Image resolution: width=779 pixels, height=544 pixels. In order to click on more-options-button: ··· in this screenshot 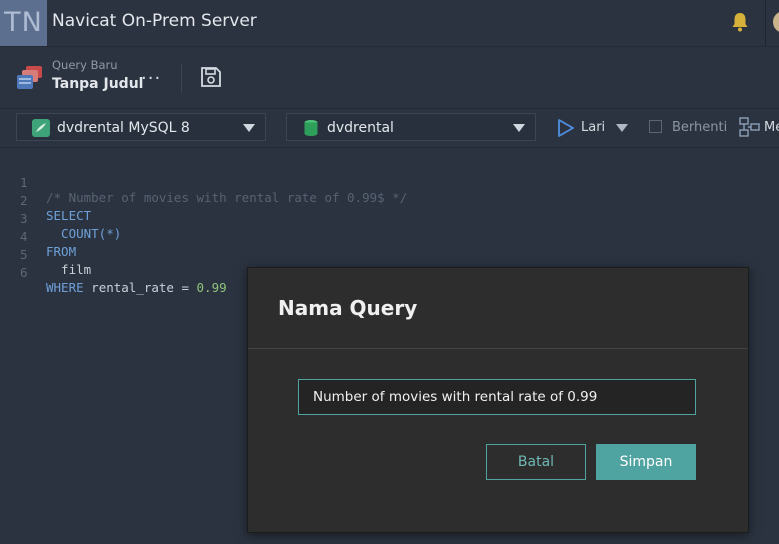, I will do `click(151, 78)`.